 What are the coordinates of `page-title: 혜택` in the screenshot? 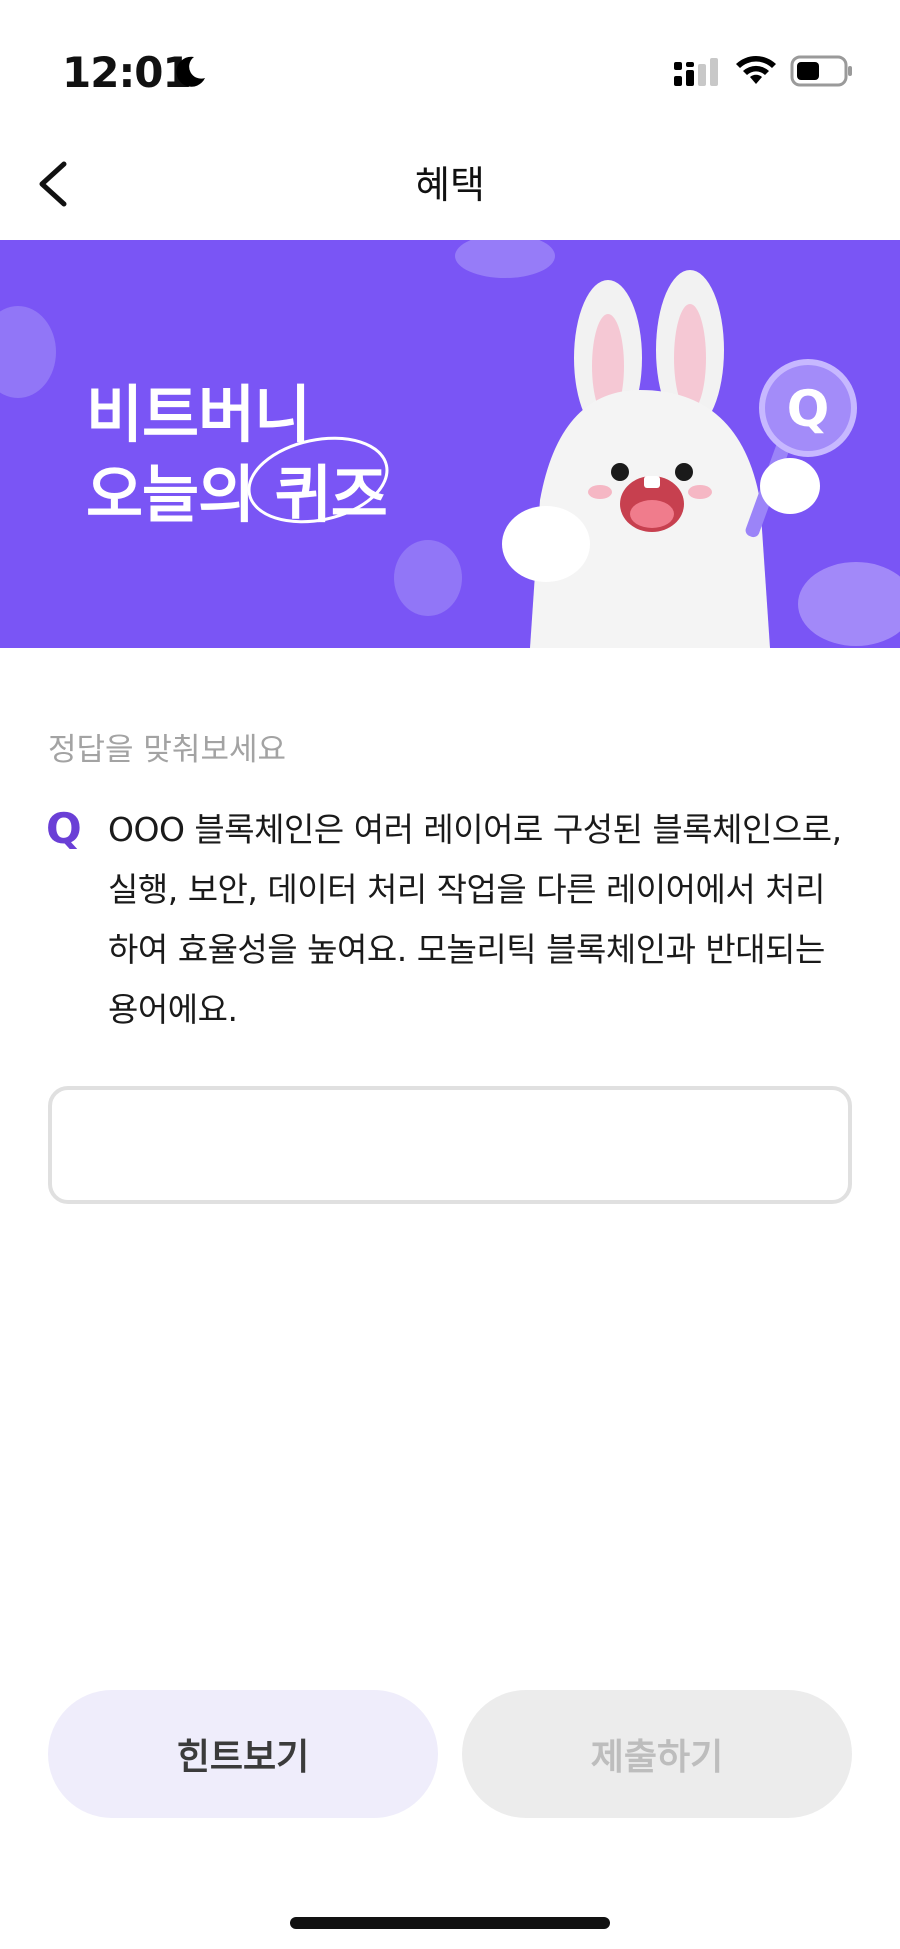 It's located at (450, 185).